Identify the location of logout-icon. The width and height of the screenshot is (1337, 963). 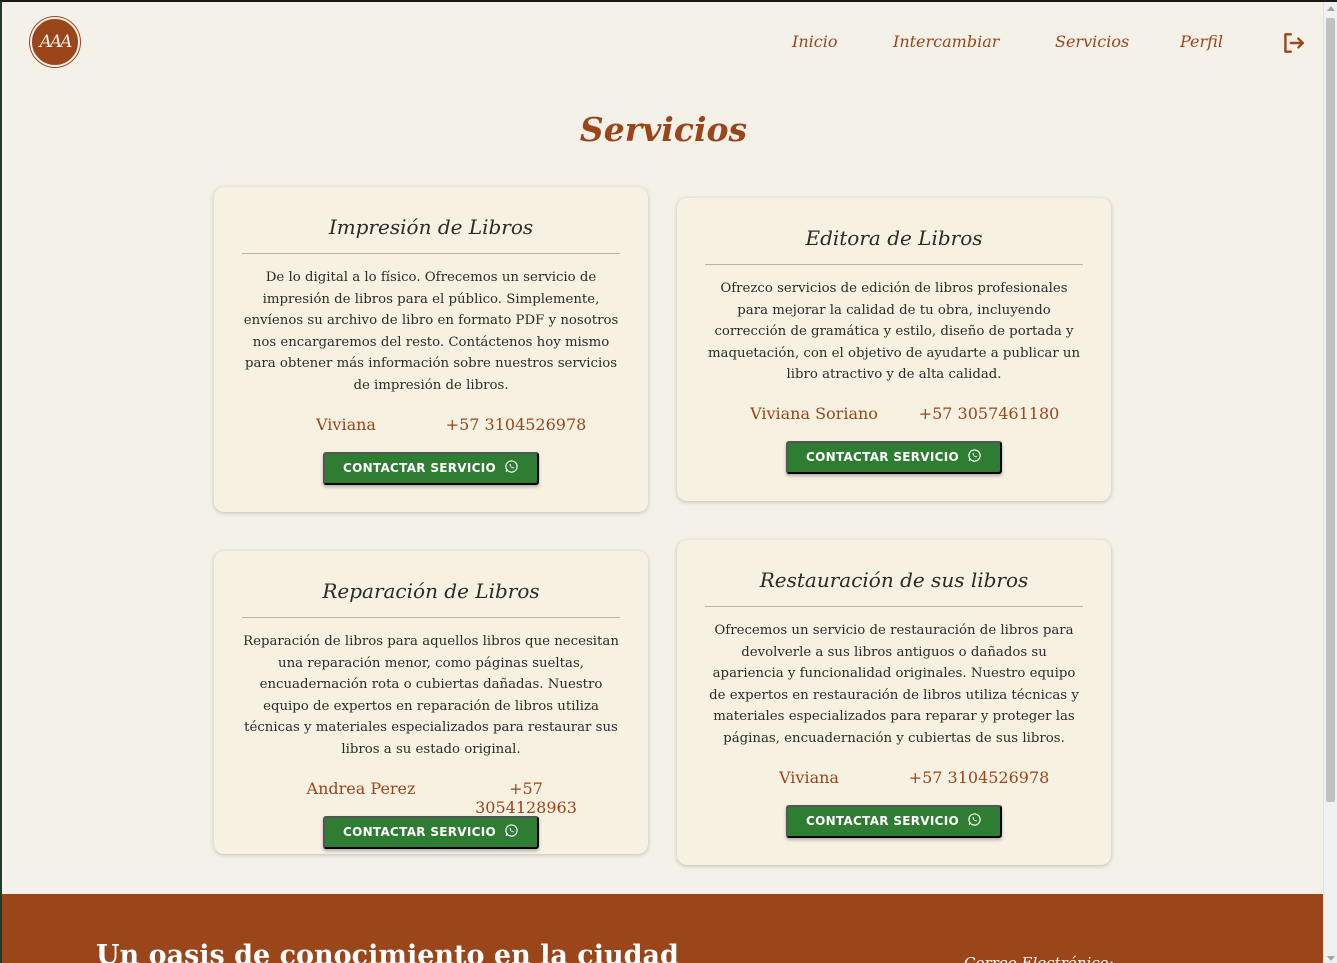
(1293, 43).